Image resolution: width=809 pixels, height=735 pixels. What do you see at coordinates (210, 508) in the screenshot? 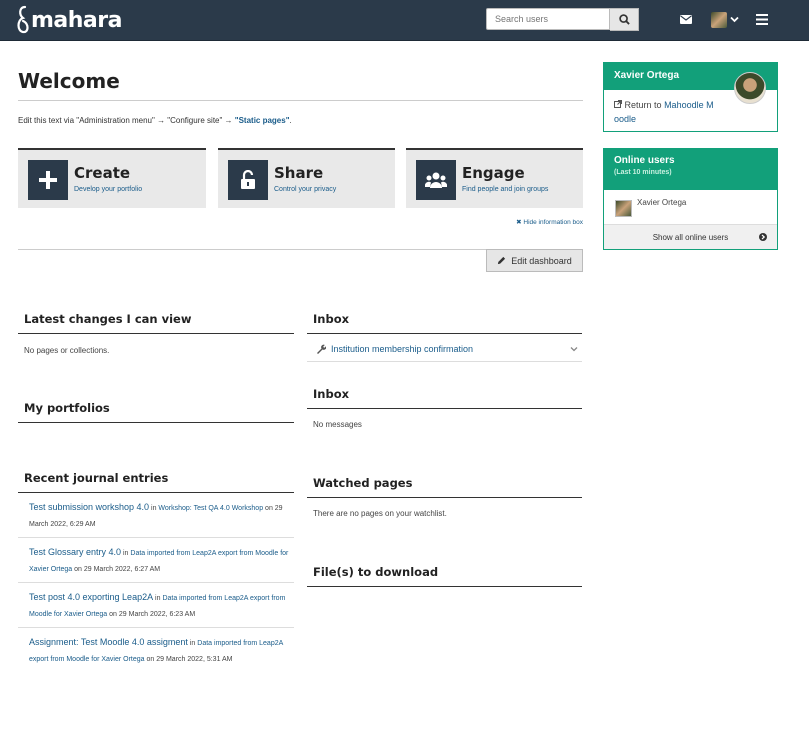
I see `journal-entry-group: Workshop: Test QA 4.0 Workshop` at bounding box center [210, 508].